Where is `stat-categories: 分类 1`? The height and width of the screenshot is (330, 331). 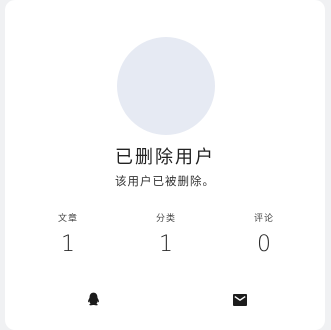 stat-categories: 分类 1 is located at coordinates (166, 235).